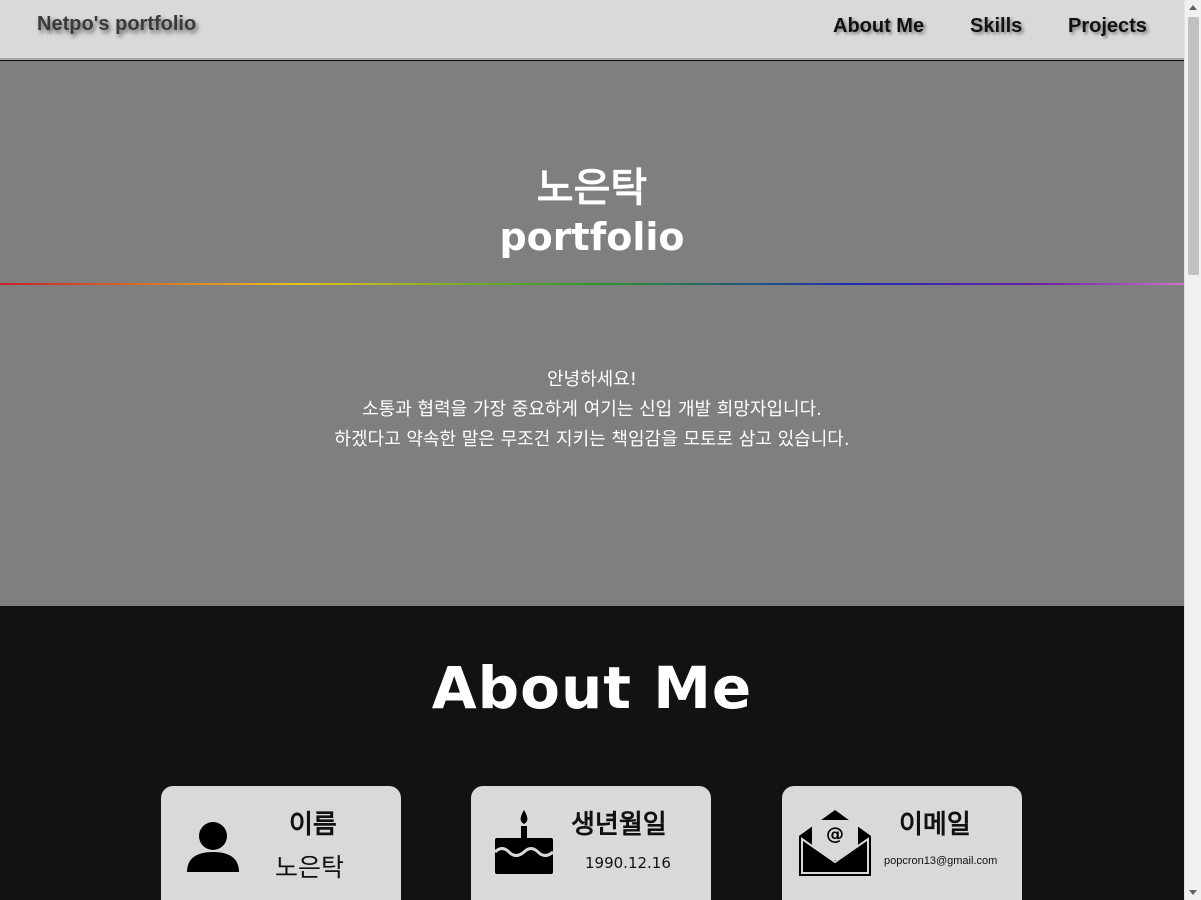 The width and height of the screenshot is (1201, 900). Describe the element at coordinates (935, 825) in the screenshot. I see `card-title: 이메일` at that location.